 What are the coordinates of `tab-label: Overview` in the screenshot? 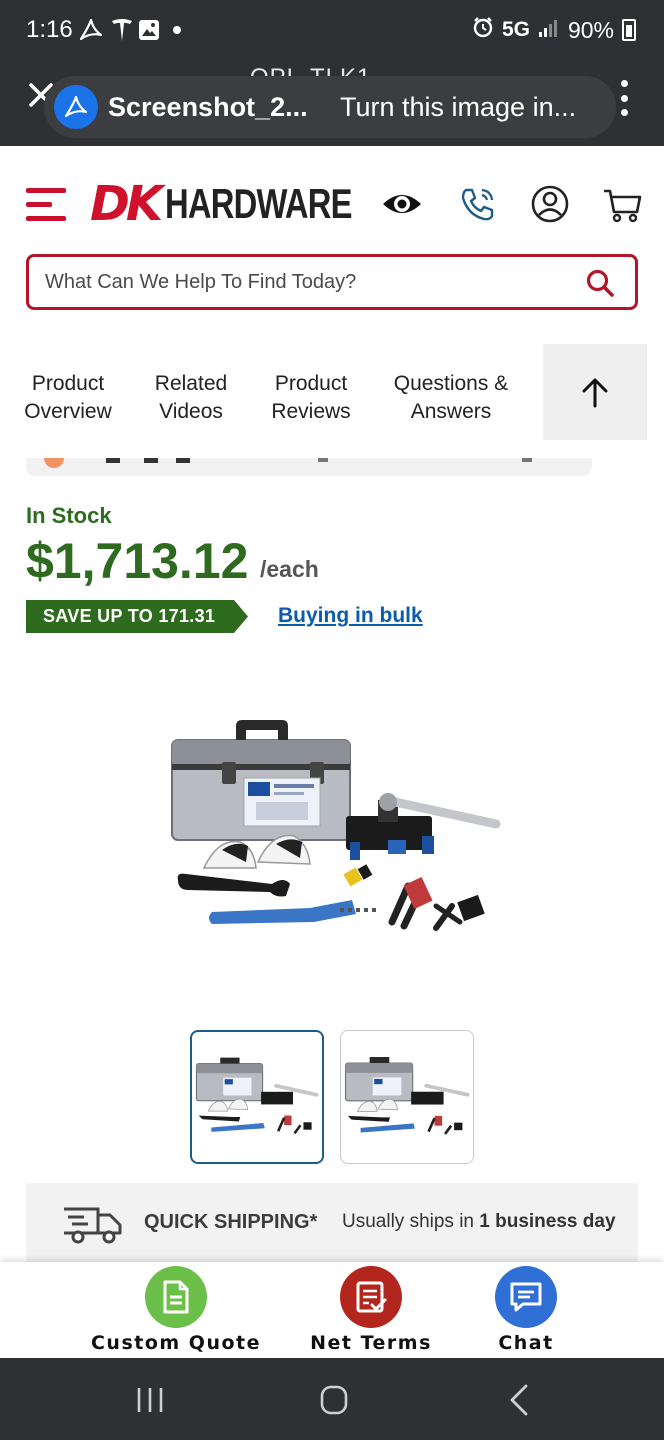 It's located at (68, 411).